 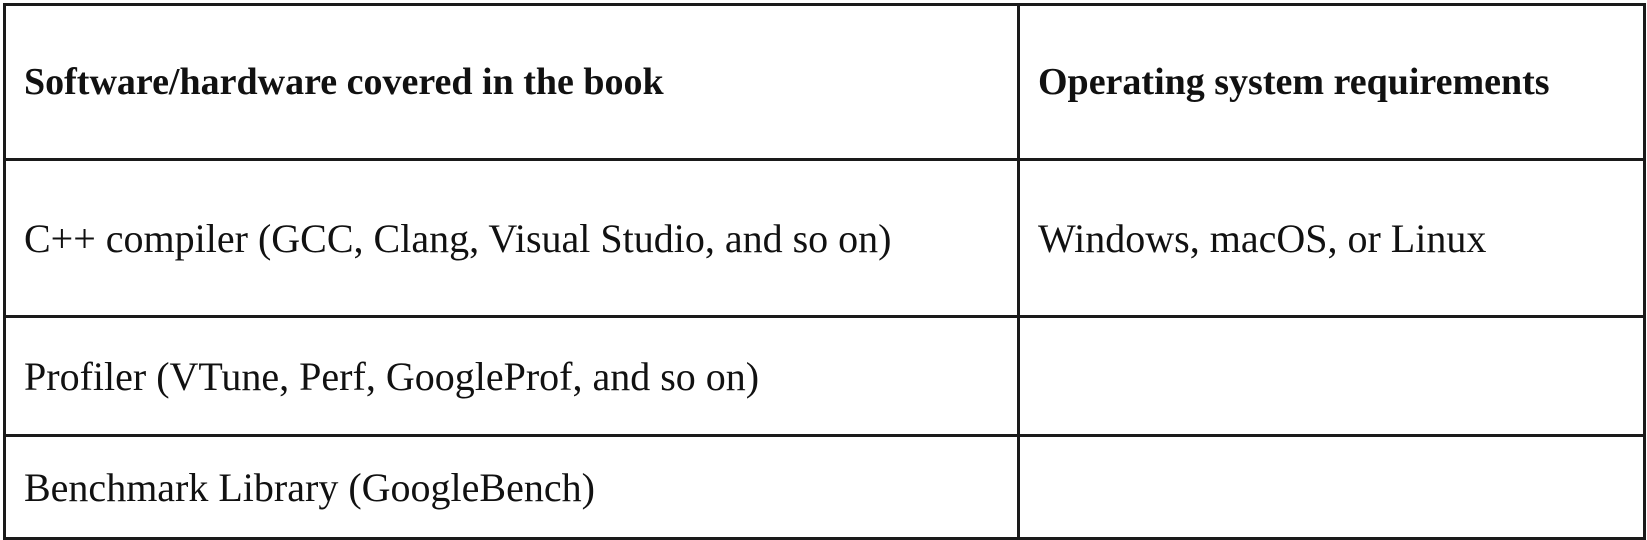 What do you see at coordinates (1331, 82) in the screenshot?
I see `column-header-os-requirements: Operating system requirements` at bounding box center [1331, 82].